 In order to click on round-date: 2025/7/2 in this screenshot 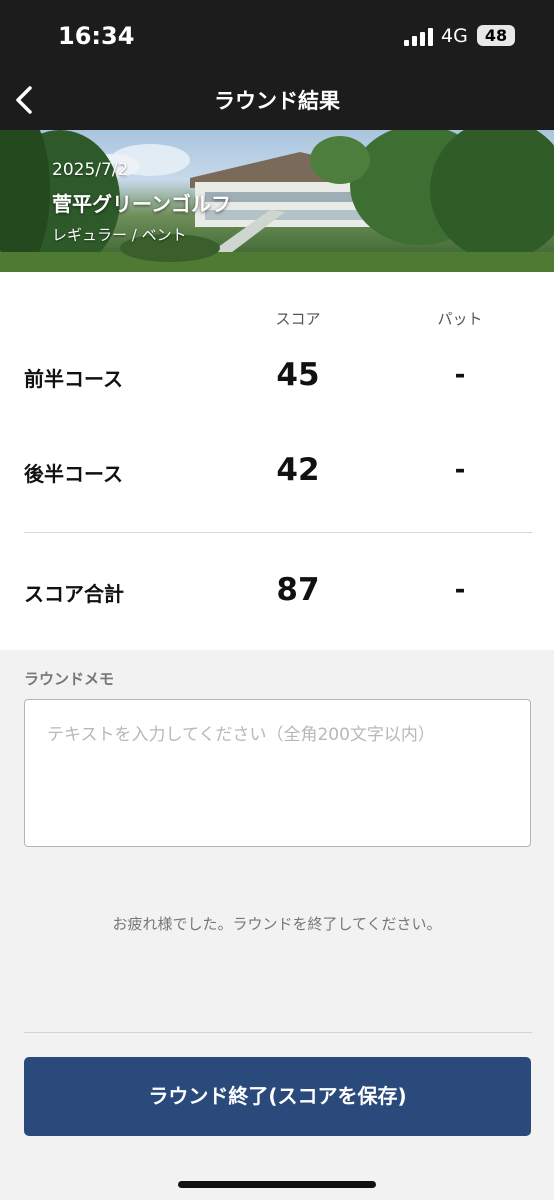, I will do `click(90, 170)`.